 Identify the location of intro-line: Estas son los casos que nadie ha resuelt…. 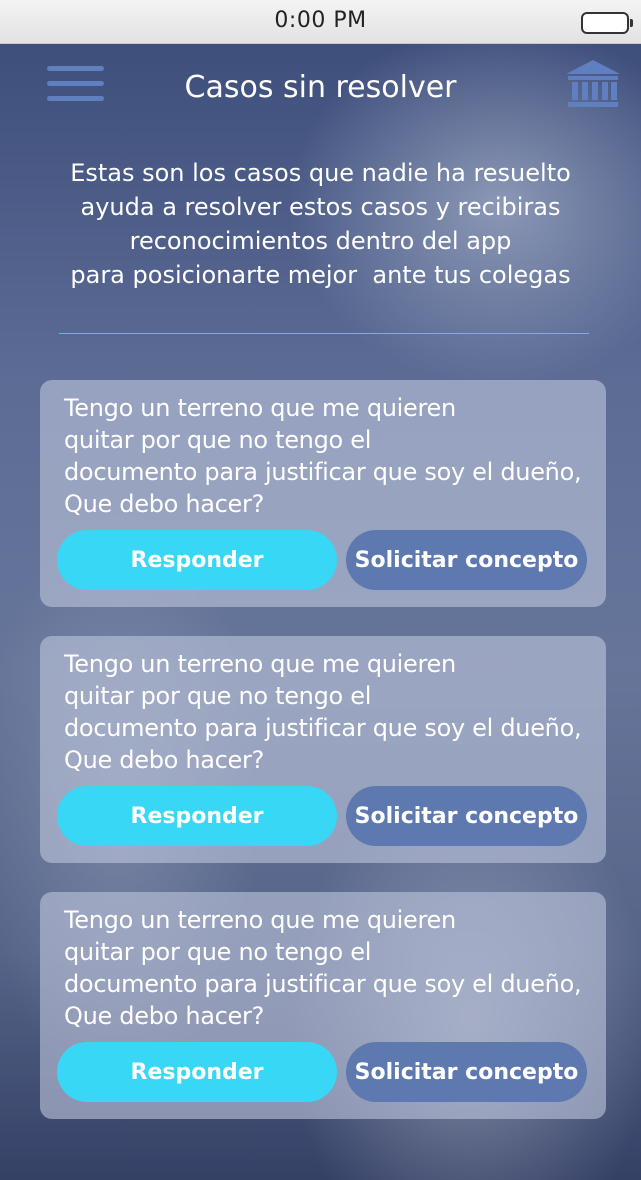
(320, 173).